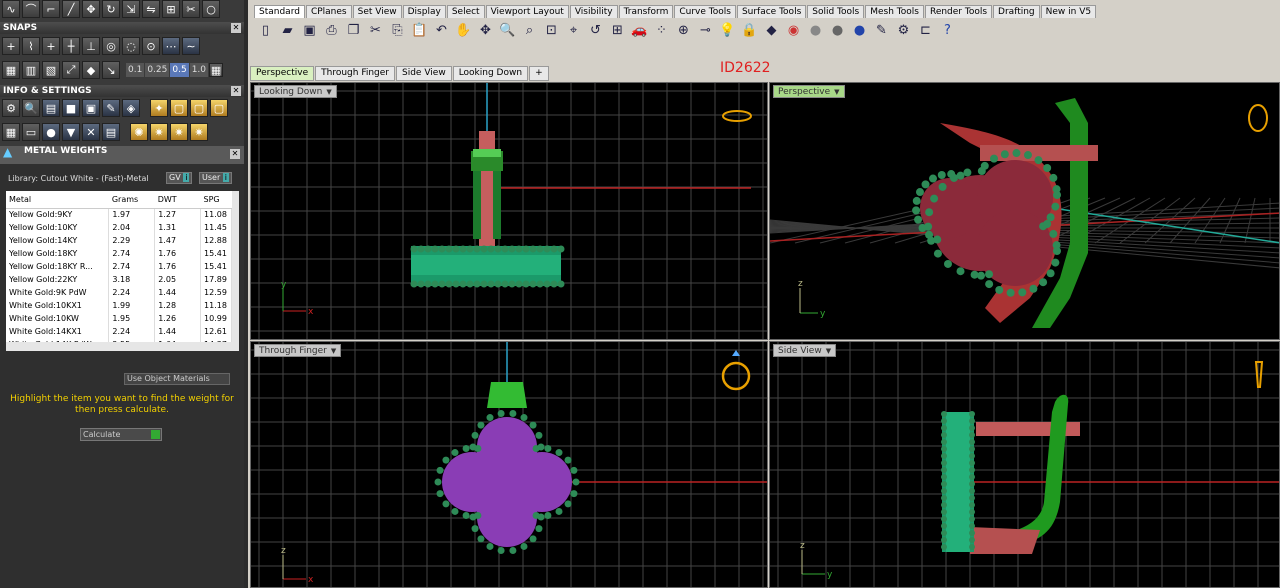  Describe the element at coordinates (121, 434) in the screenshot. I see `calculate-button: Calculate` at that location.